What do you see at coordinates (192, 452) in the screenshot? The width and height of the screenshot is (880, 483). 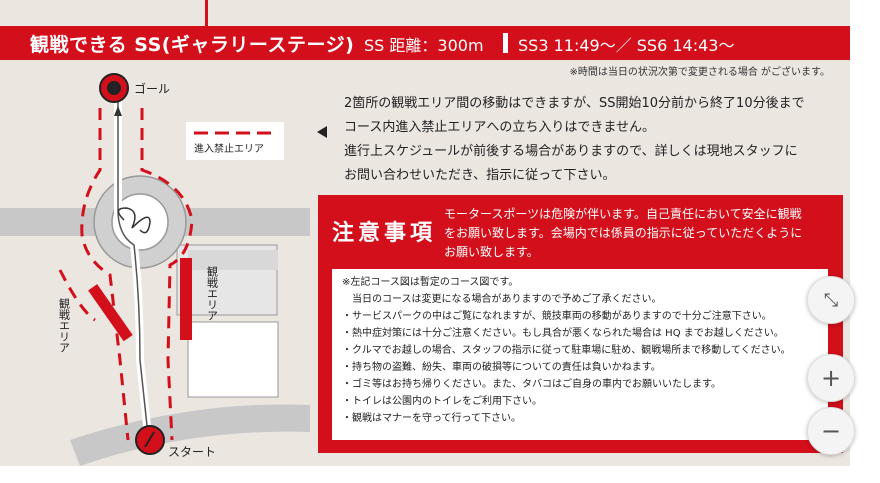 I see `start-label: スタート` at bounding box center [192, 452].